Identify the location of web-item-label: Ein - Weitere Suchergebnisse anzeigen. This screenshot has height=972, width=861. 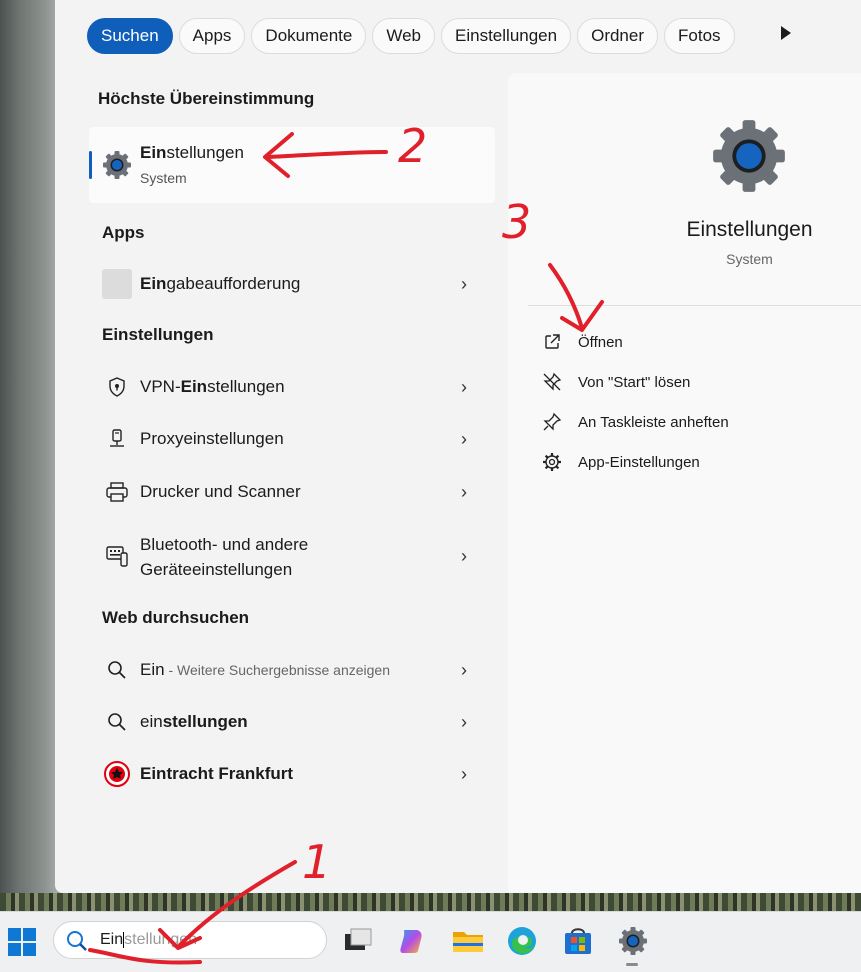
(265, 669).